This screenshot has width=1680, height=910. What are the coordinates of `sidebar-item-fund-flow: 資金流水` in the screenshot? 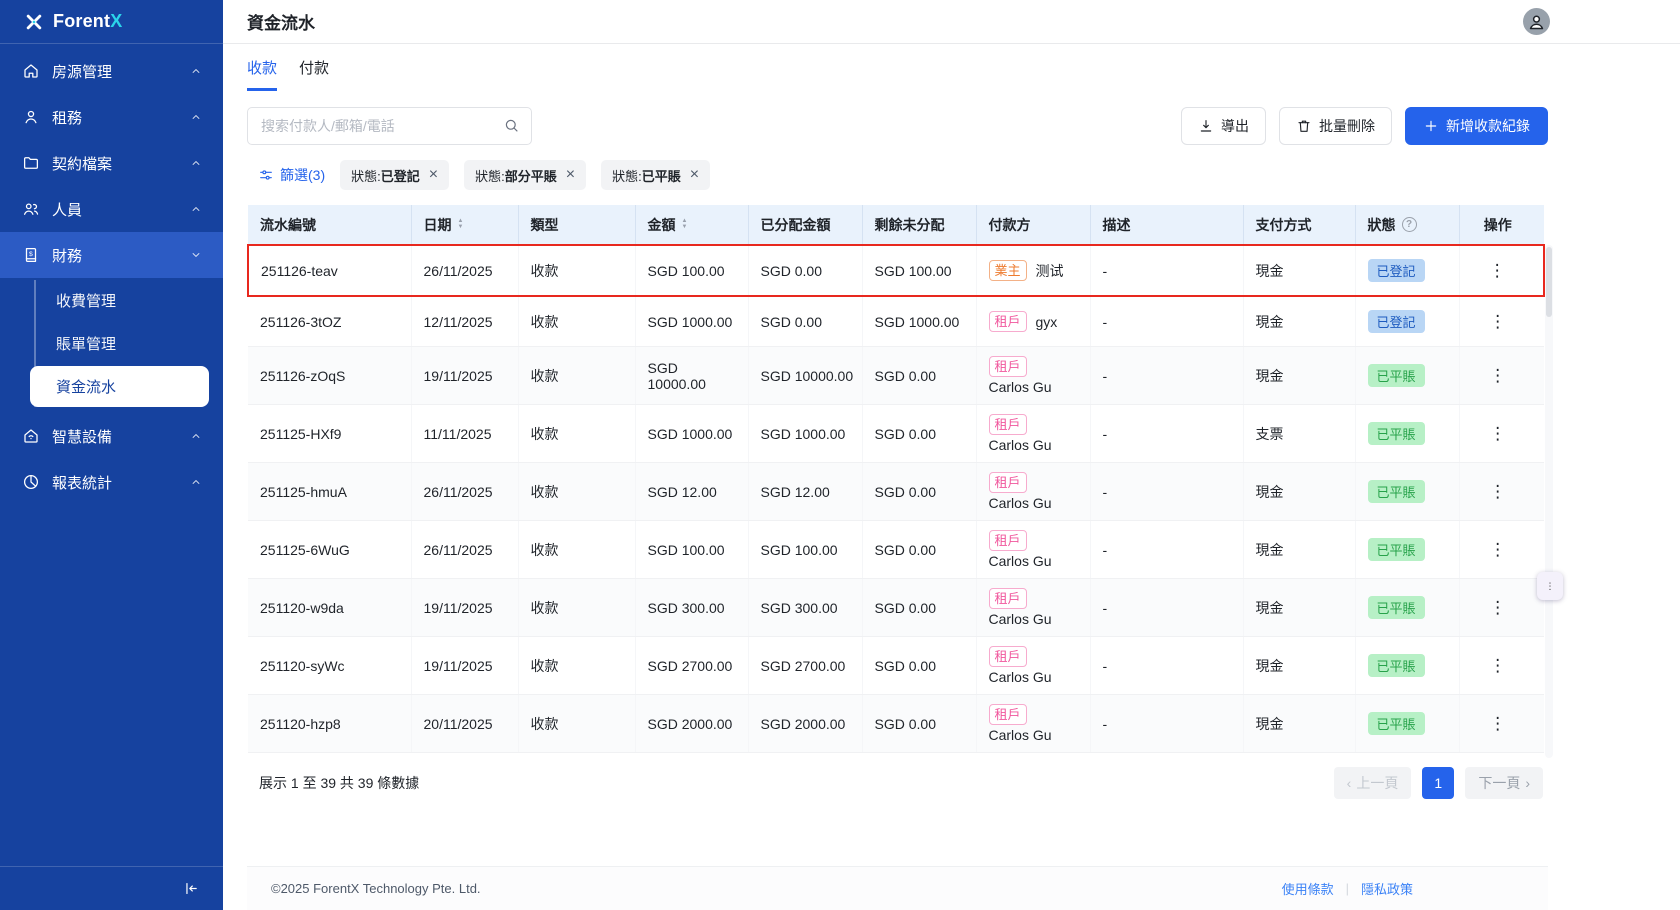 It's located at (119, 386).